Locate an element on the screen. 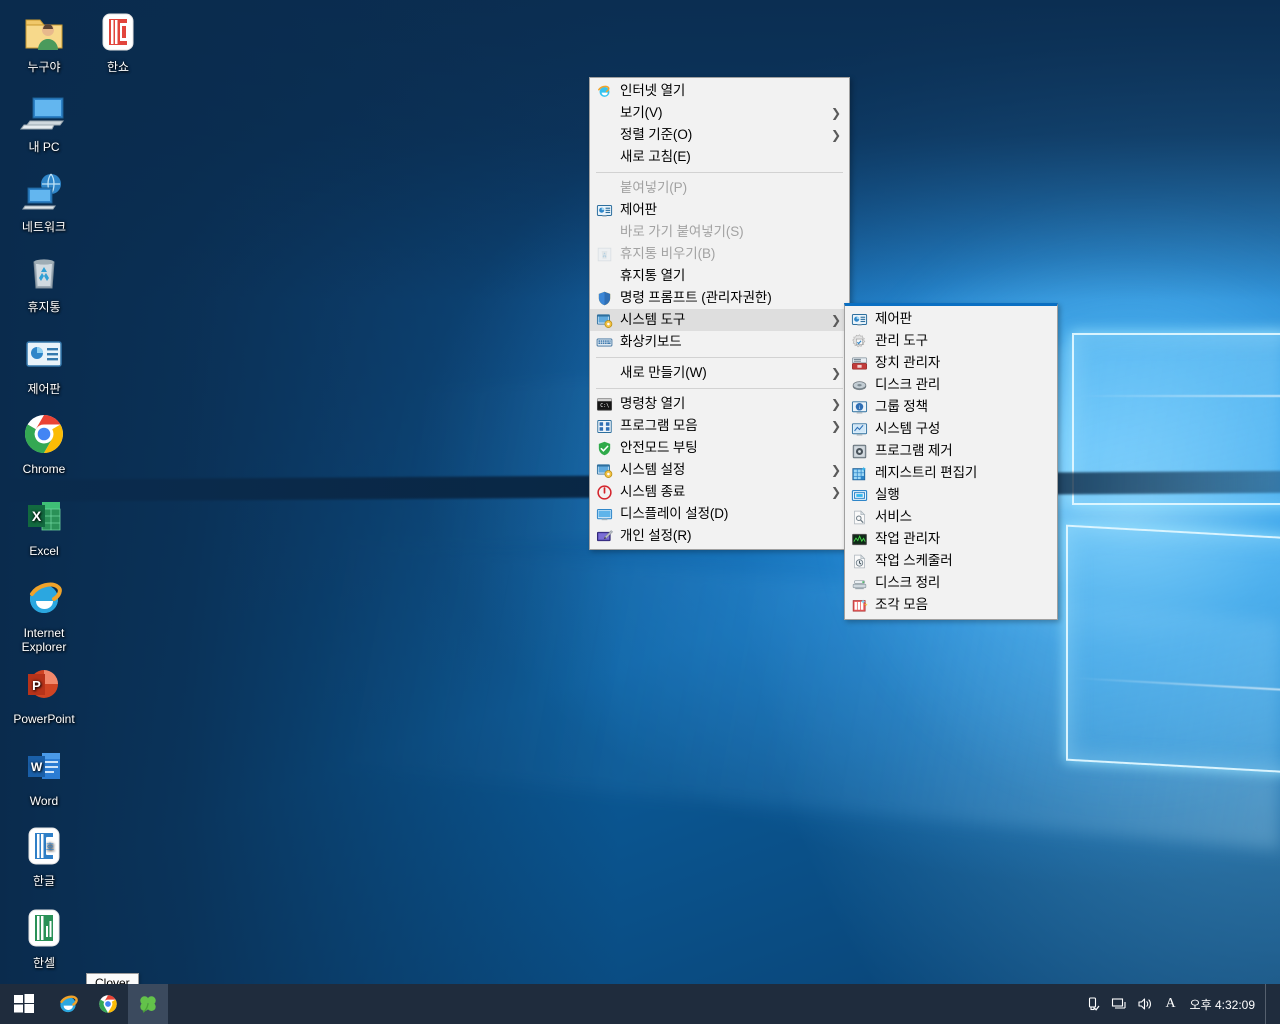 The image size is (1280, 1024). desktop-icon-recycle-bin: 휴지통 is located at coordinates (44, 281).